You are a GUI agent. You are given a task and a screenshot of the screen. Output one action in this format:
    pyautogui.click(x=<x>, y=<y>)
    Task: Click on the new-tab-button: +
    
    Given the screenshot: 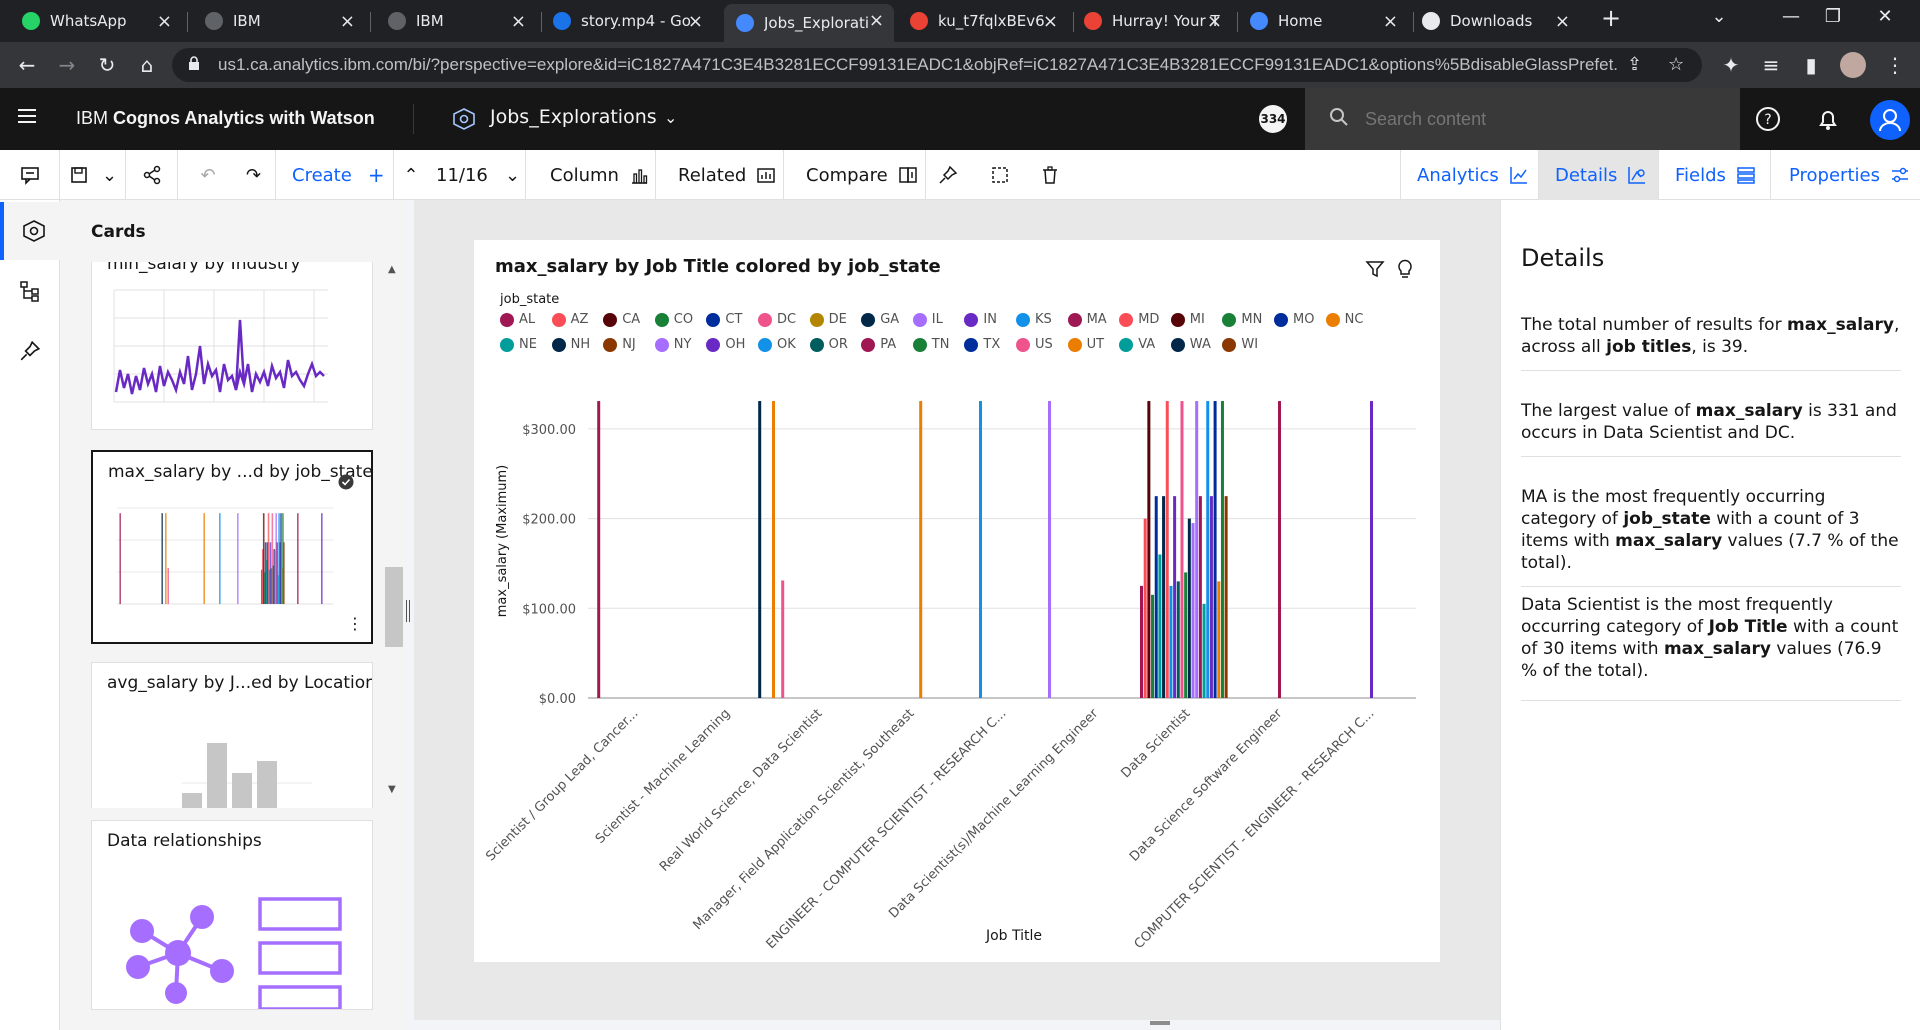 What is the action you would take?
    pyautogui.click(x=1611, y=18)
    